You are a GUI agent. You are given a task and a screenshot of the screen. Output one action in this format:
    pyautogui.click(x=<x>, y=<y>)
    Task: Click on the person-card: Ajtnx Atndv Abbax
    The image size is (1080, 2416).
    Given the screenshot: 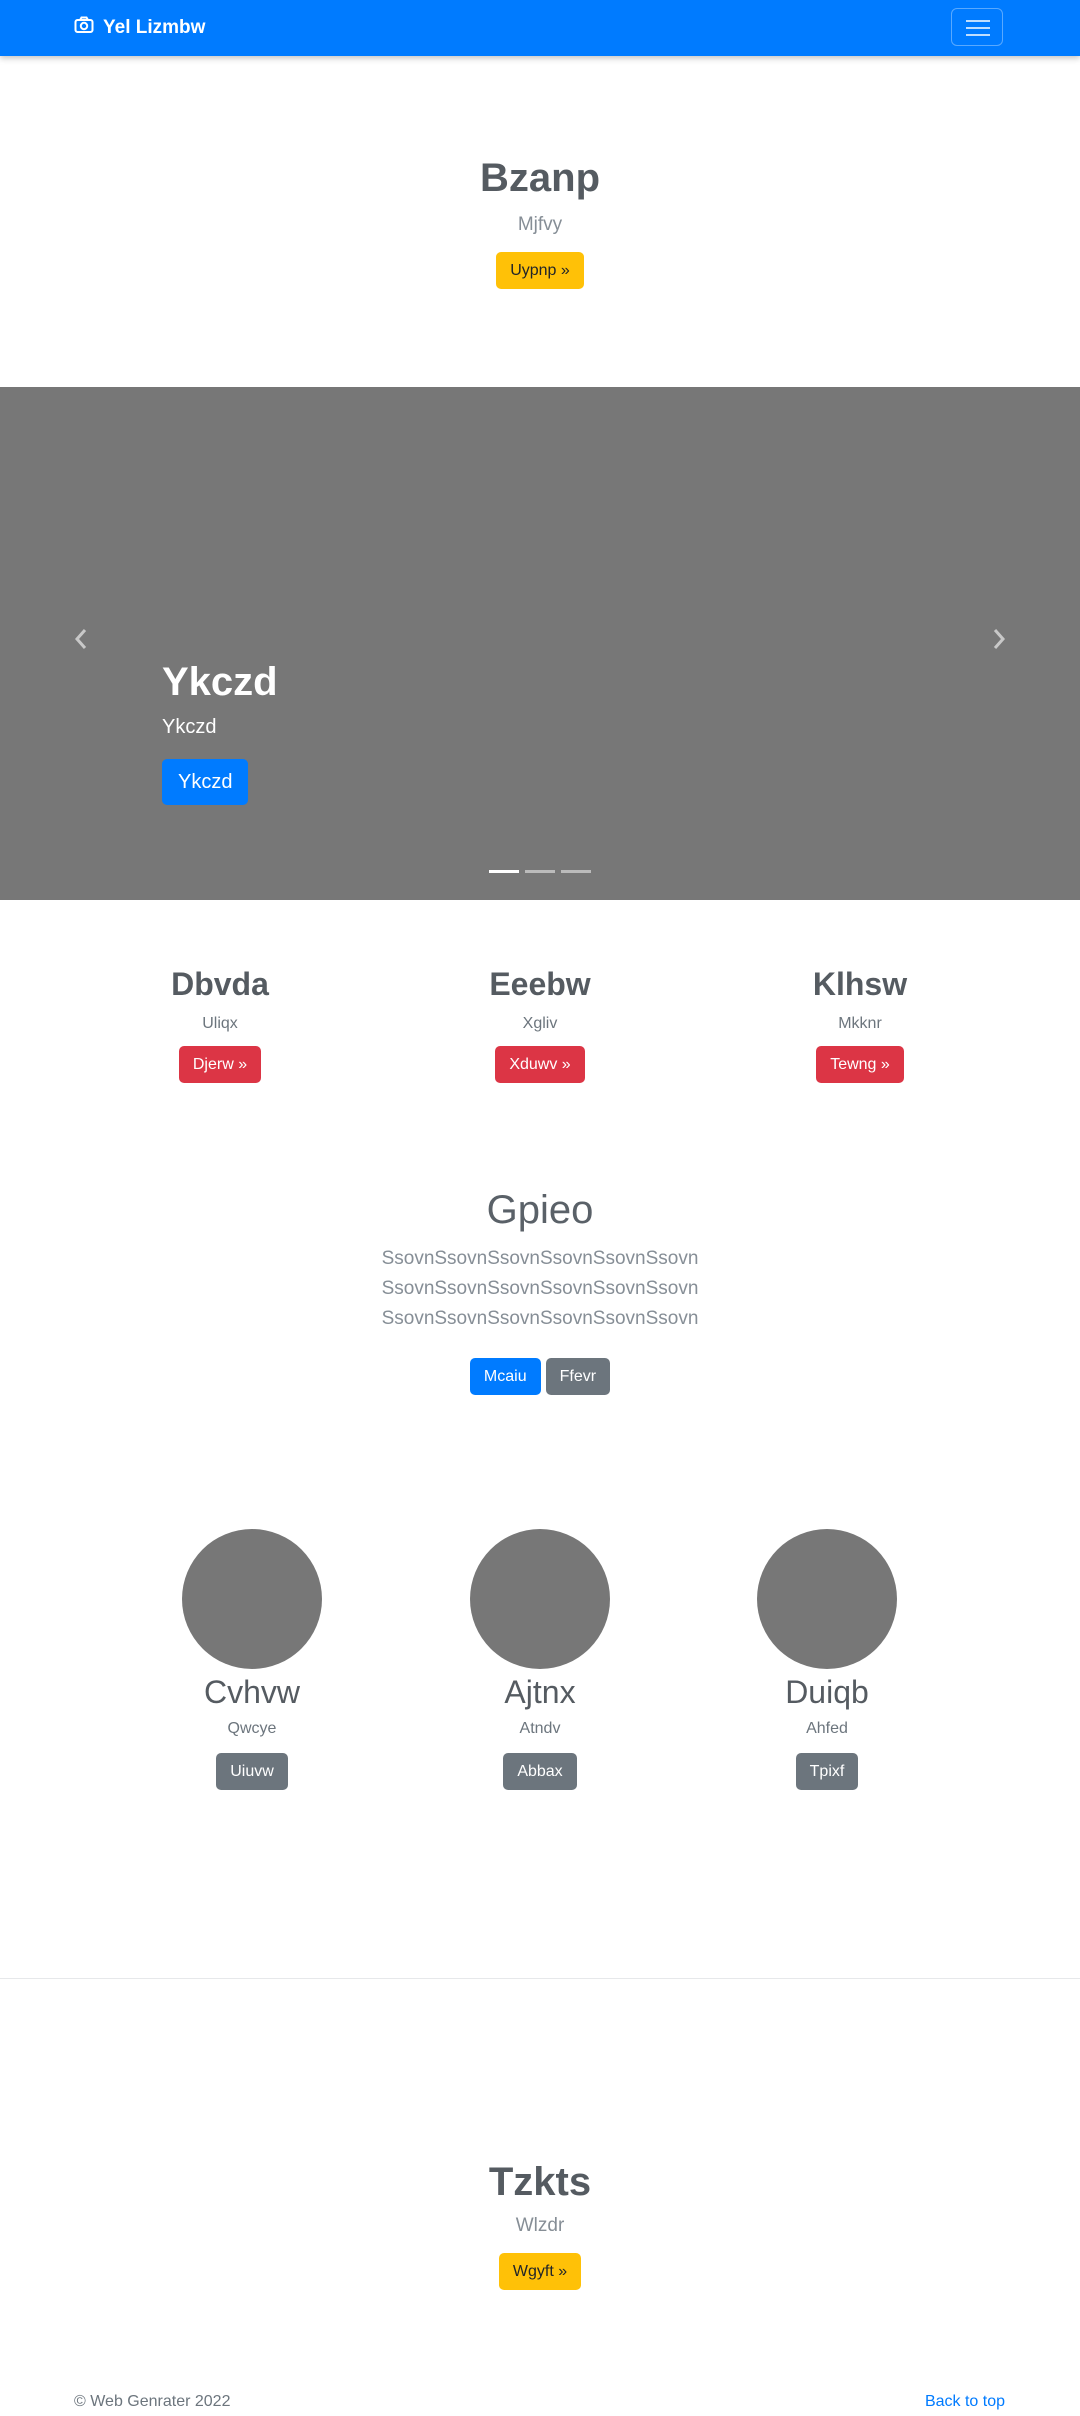 What is the action you would take?
    pyautogui.click(x=540, y=1659)
    